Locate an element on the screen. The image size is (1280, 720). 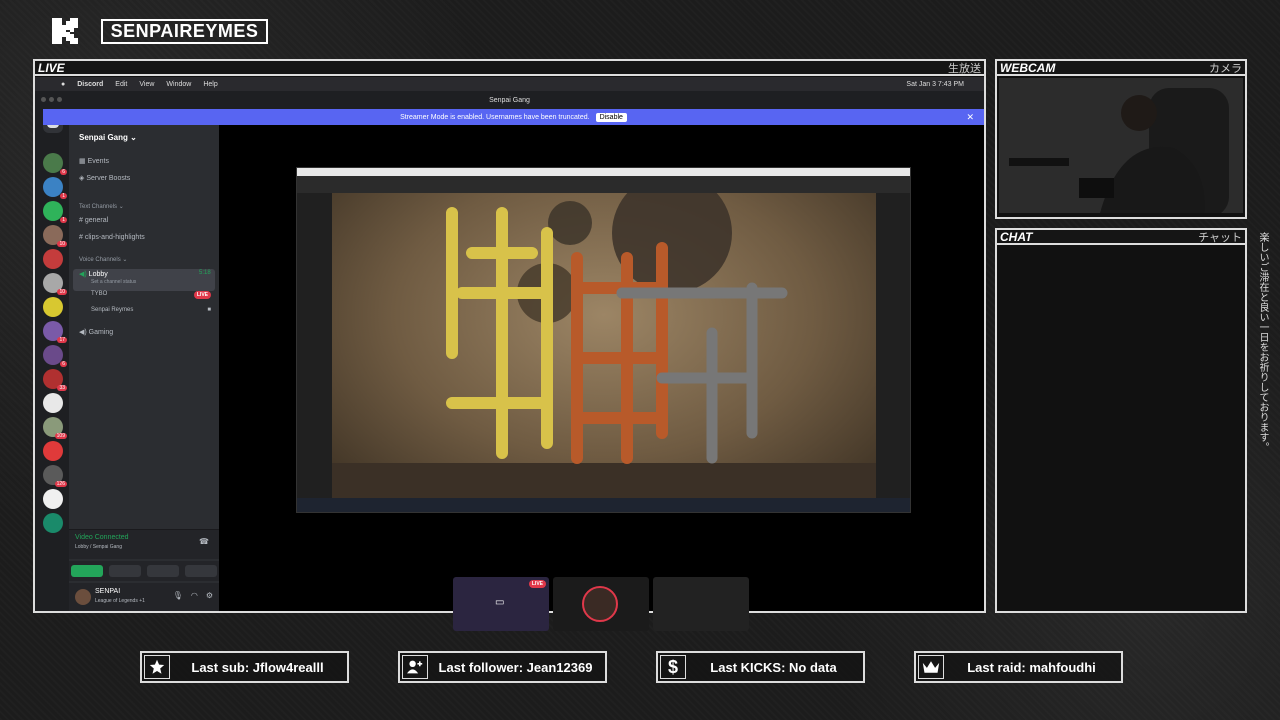
last-kicks-box: $ Last KICKS: No data is located at coordinates (760, 667).